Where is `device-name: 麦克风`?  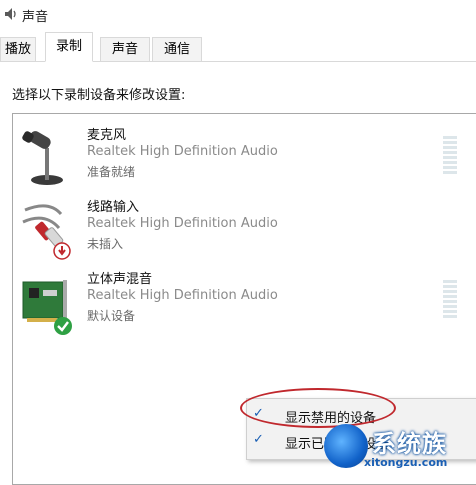
device-name: 麦克风 is located at coordinates (107, 135).